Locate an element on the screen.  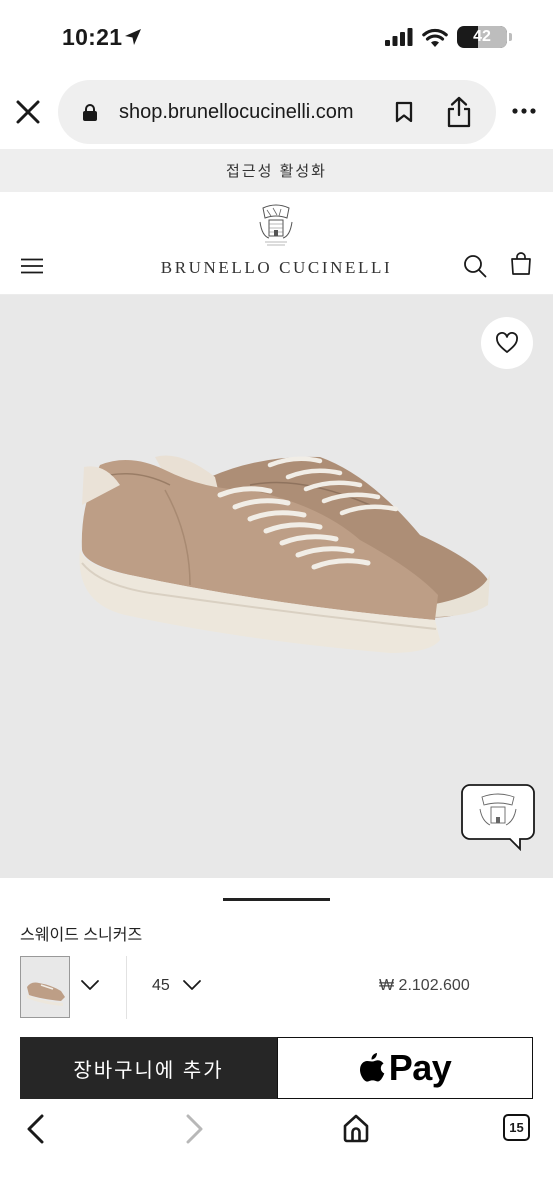
tabs-button: 15 is located at coordinates (516, 1127).